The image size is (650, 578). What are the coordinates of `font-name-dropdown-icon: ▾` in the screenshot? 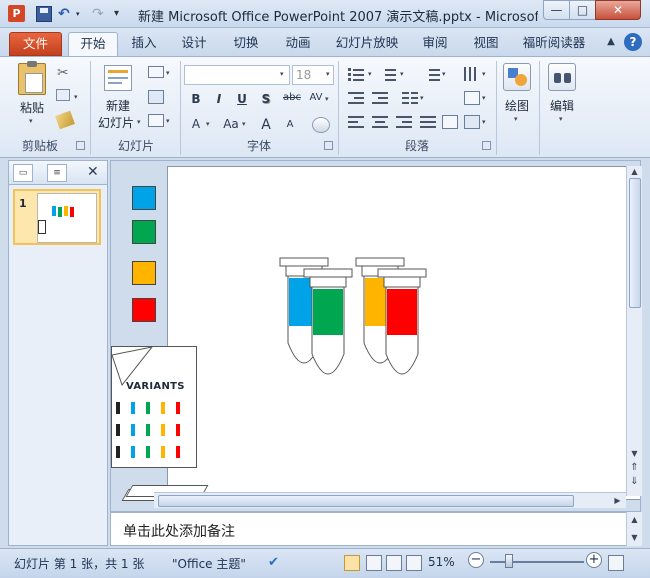 It's located at (282, 74).